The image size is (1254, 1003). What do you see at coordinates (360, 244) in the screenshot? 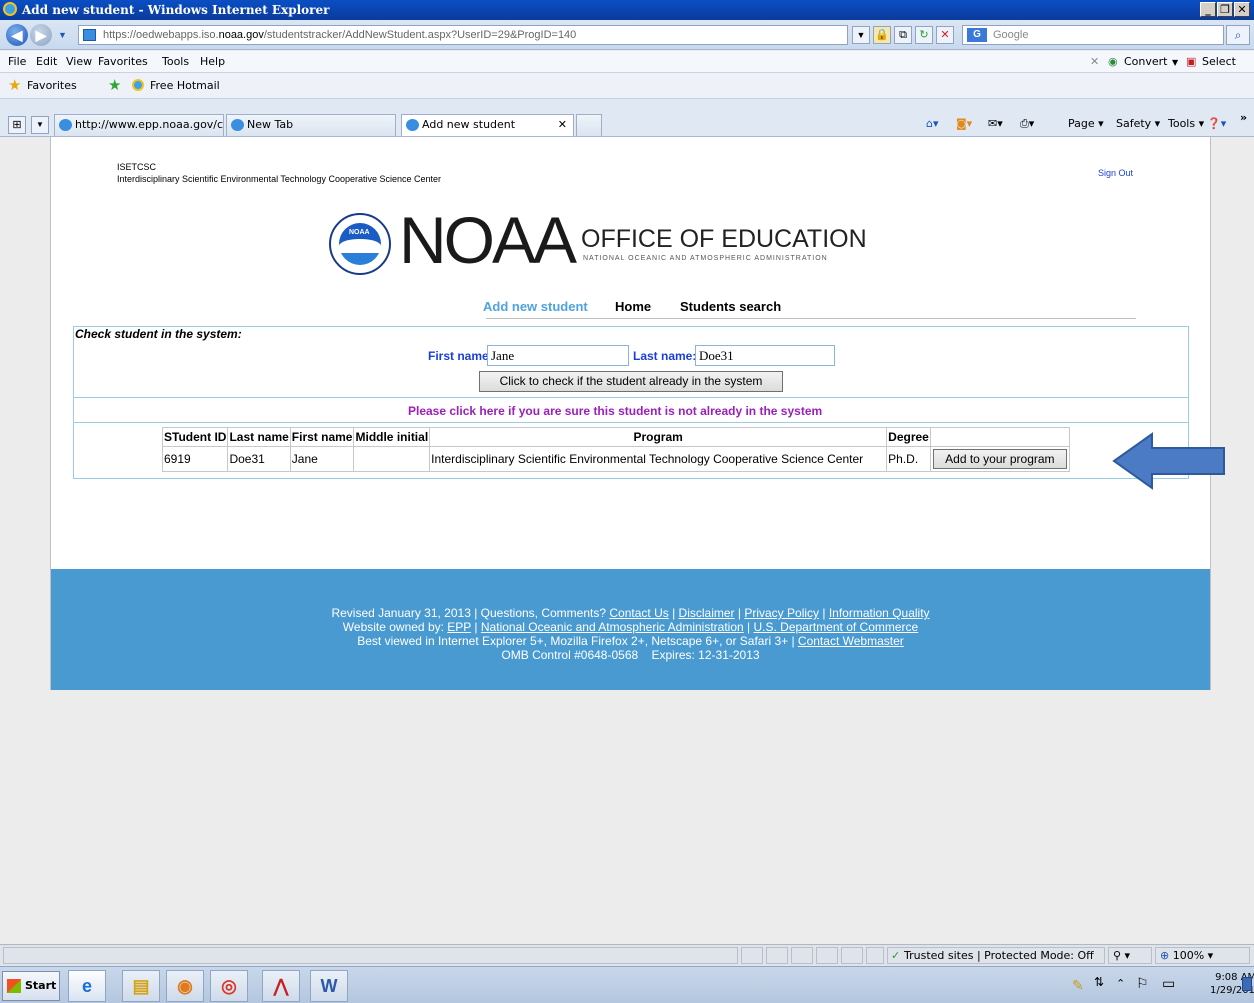
I see `noaa-seal-logo: NOAA` at bounding box center [360, 244].